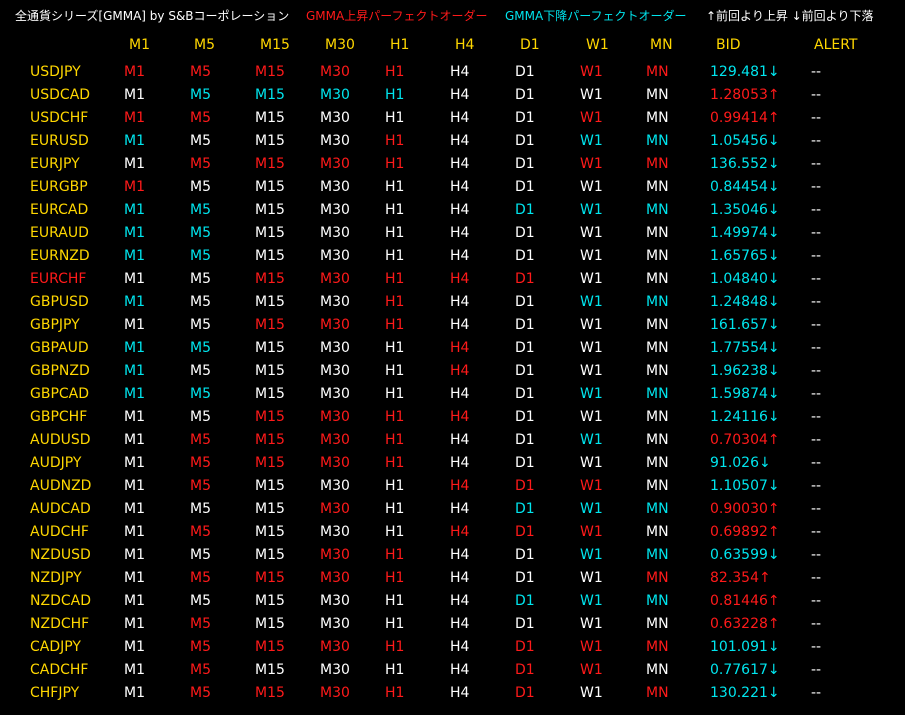 Image resolution: width=905 pixels, height=715 pixels. What do you see at coordinates (745, 624) in the screenshot?
I see `bid-price: 0.63228↑` at bounding box center [745, 624].